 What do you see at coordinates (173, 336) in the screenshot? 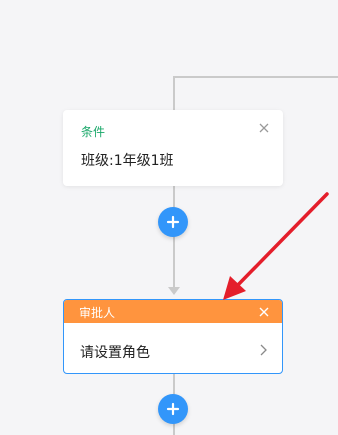
I see `approver-node-card: 审批人 请设置角色` at bounding box center [173, 336].